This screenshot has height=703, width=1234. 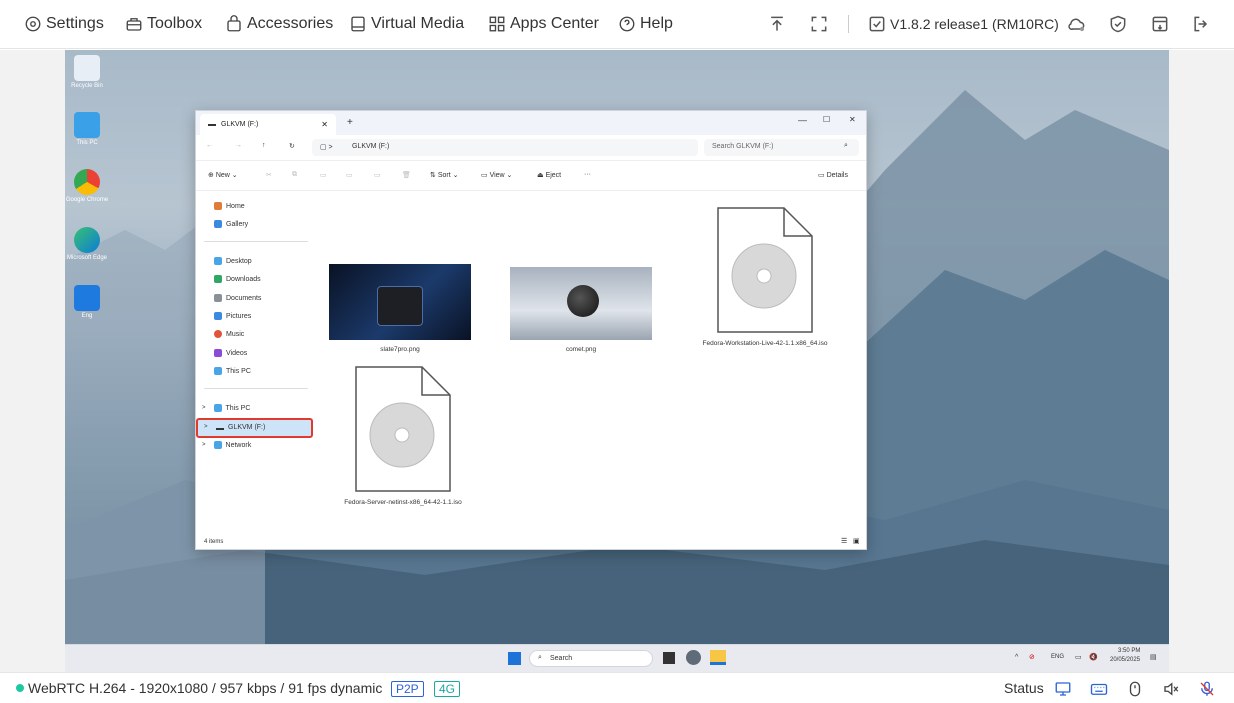 What do you see at coordinates (218, 261) in the screenshot?
I see `desktop-icon` at bounding box center [218, 261].